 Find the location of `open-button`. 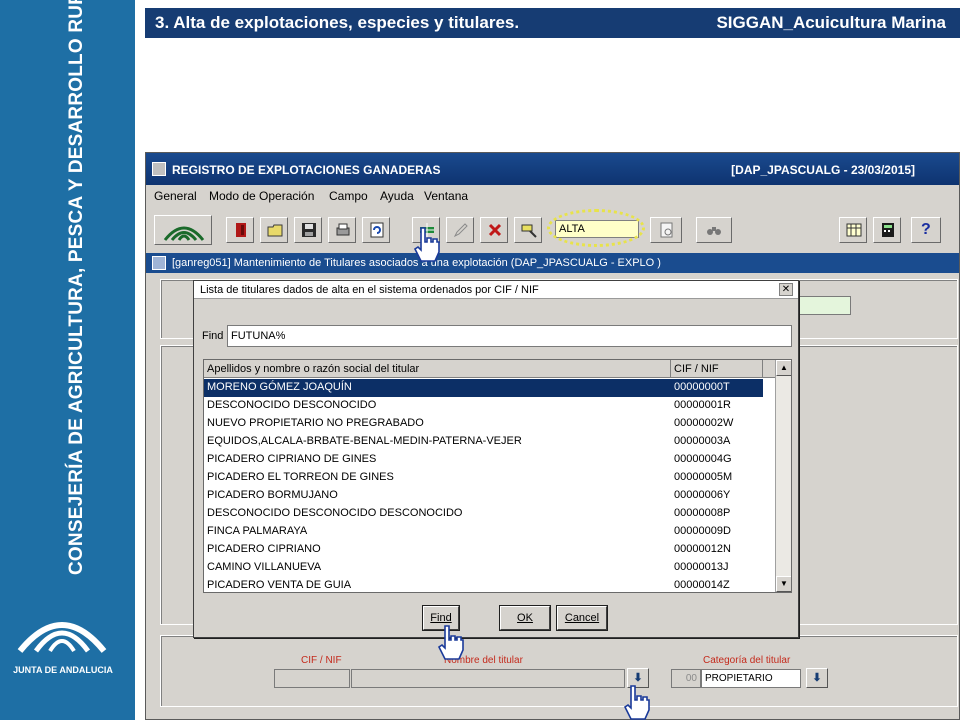

open-button is located at coordinates (274, 230).